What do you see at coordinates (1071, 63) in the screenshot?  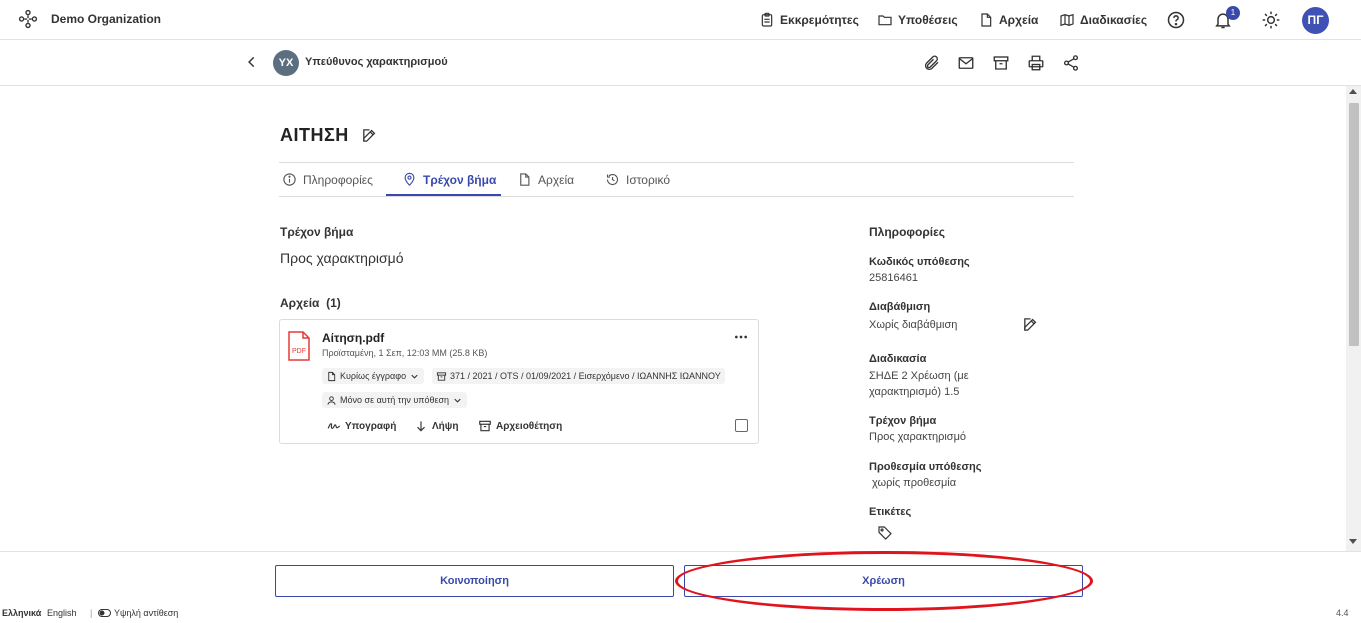 I see `share-icon` at bounding box center [1071, 63].